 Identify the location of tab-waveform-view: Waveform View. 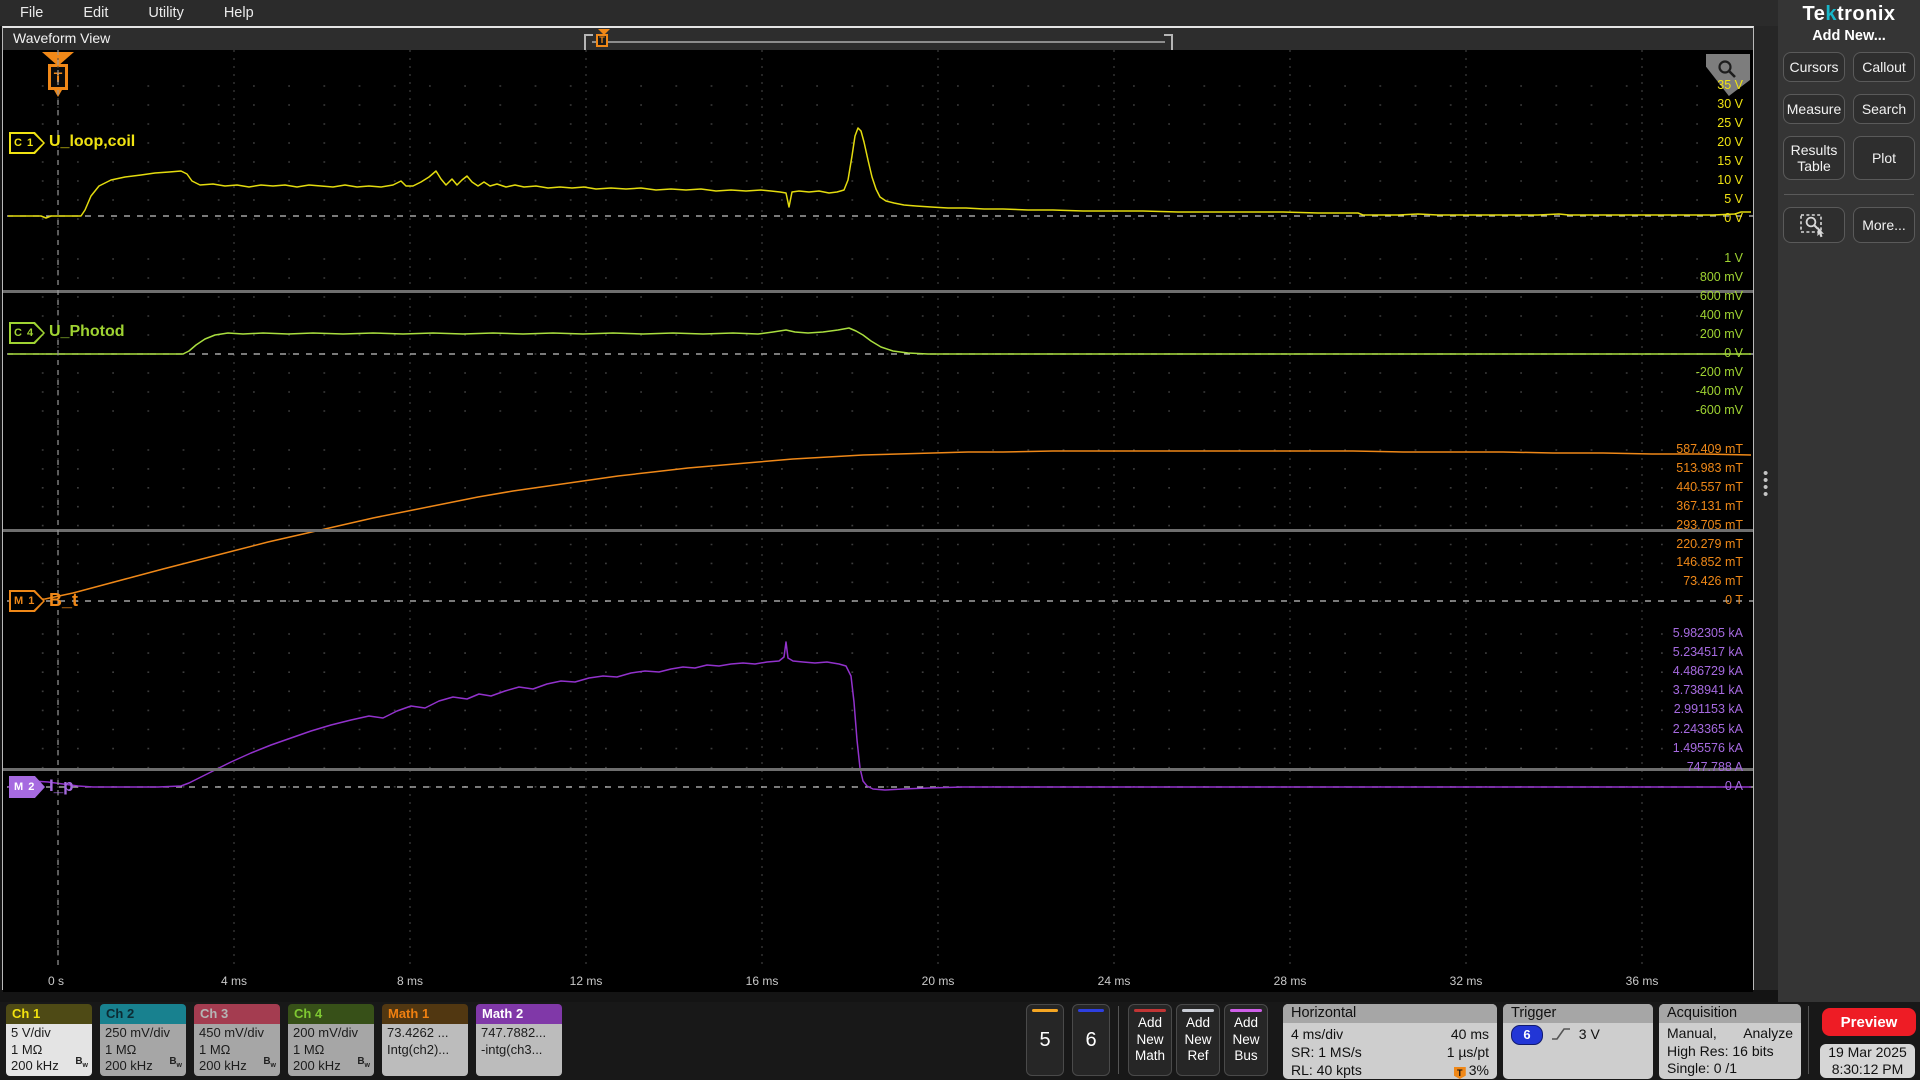
(61, 38).